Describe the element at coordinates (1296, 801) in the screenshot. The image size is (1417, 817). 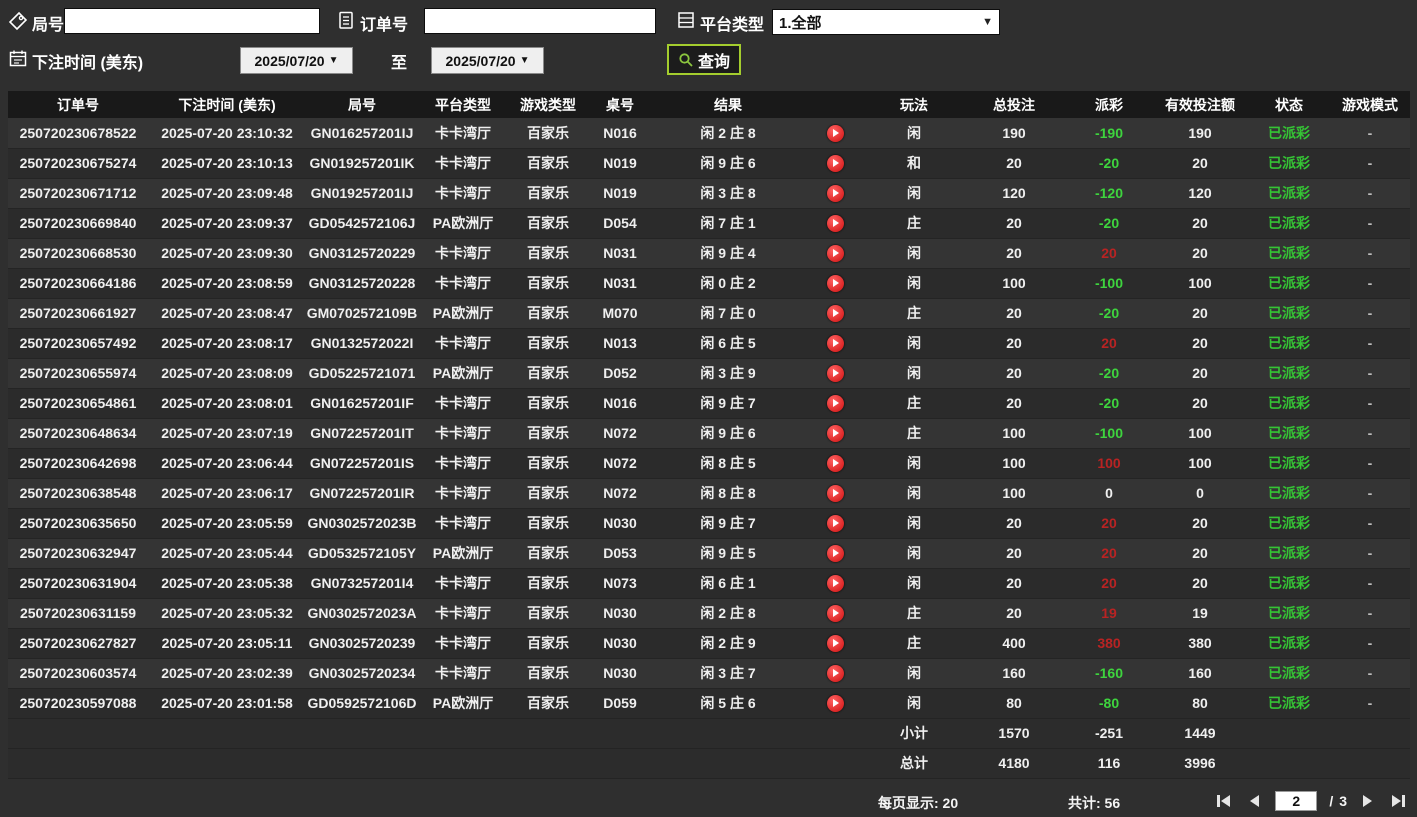
I see `current-page-input: 2` at that location.